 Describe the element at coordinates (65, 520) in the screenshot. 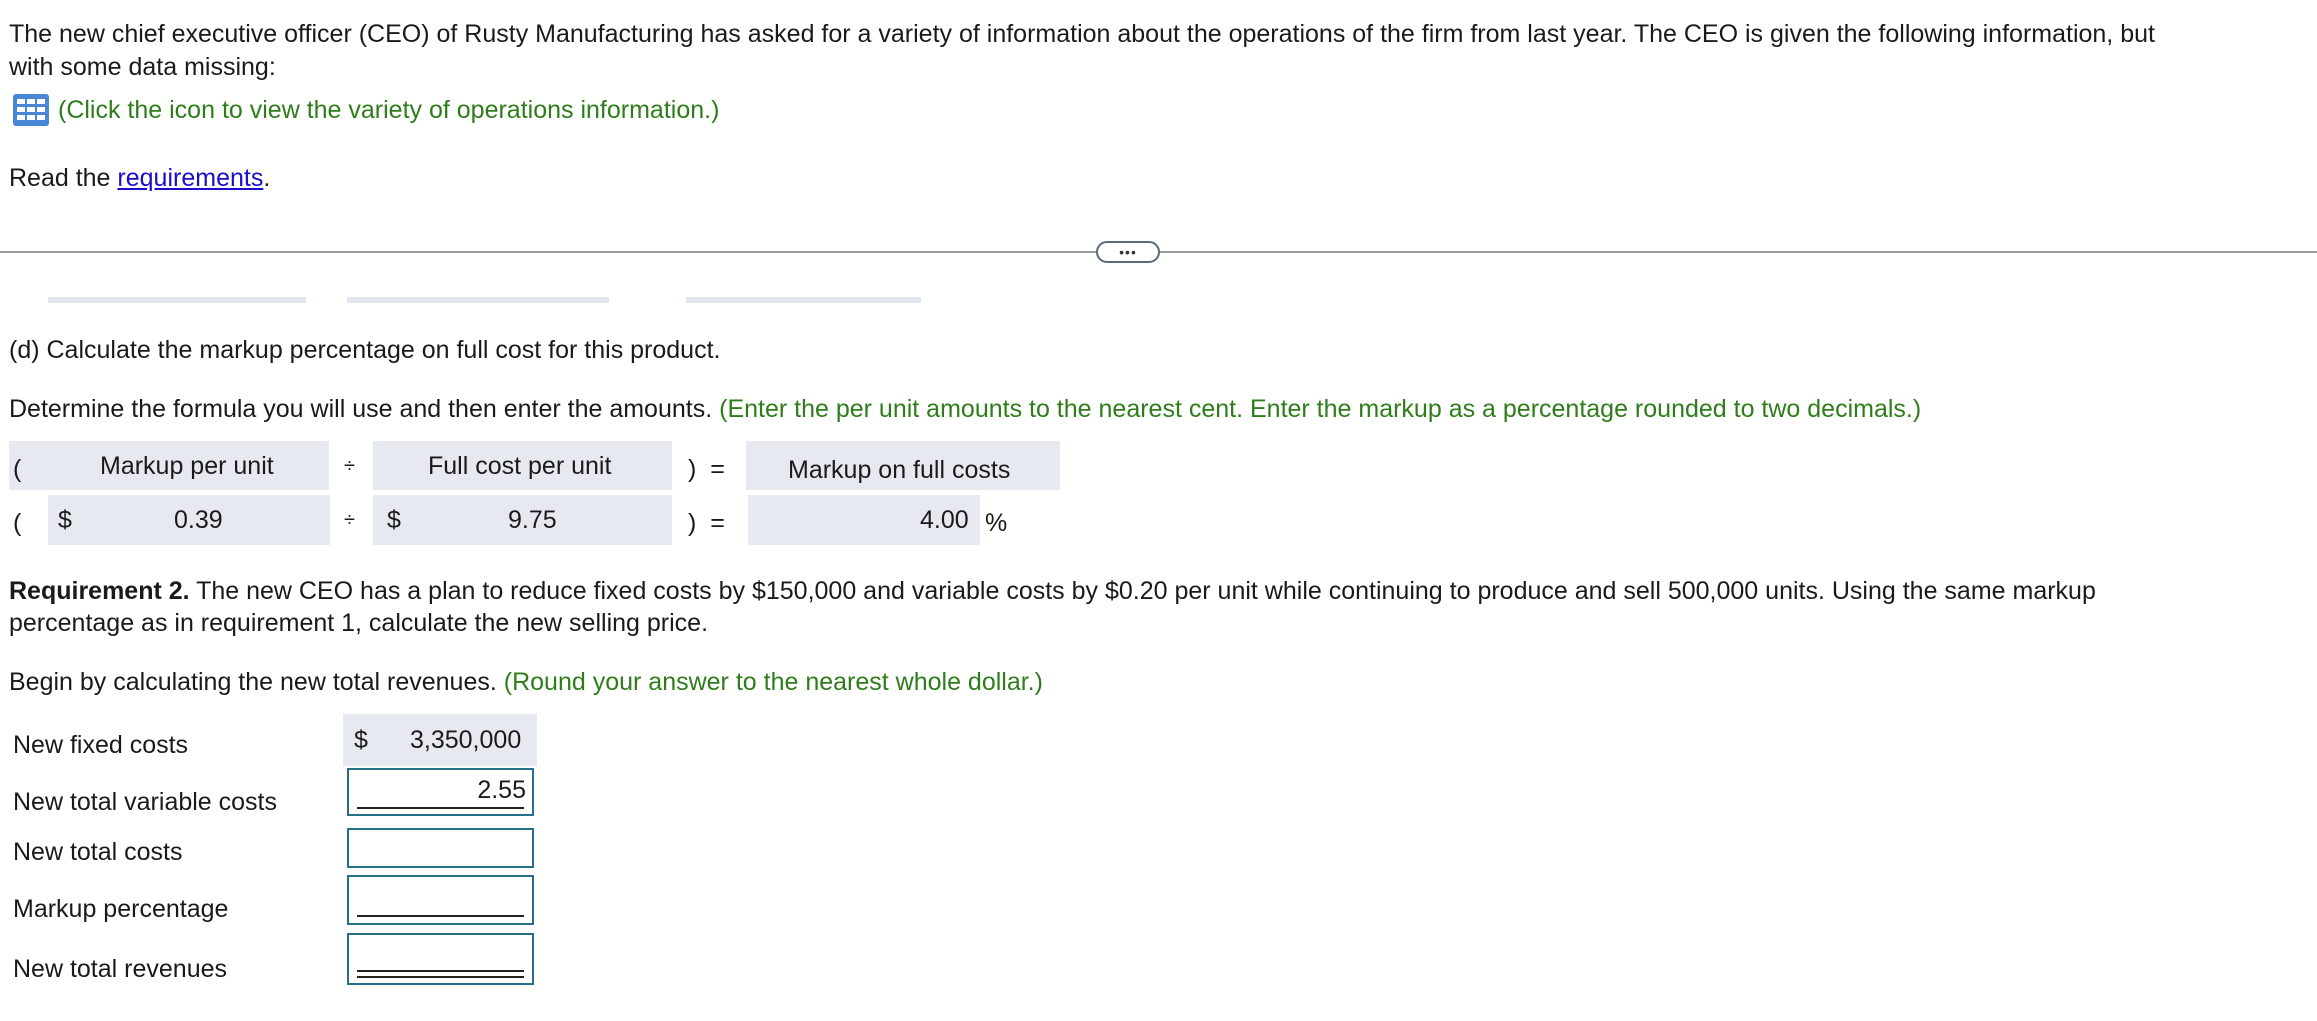

I see `markup-per-unit-dollar: $` at that location.